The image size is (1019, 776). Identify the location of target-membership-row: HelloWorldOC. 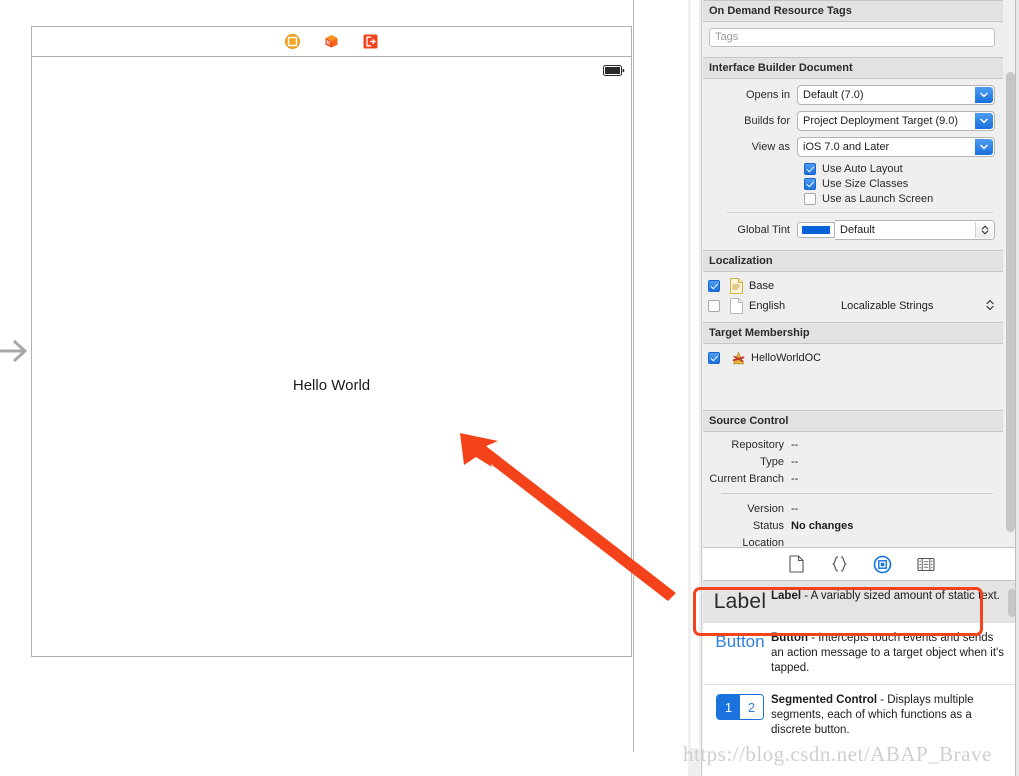
(853, 358).